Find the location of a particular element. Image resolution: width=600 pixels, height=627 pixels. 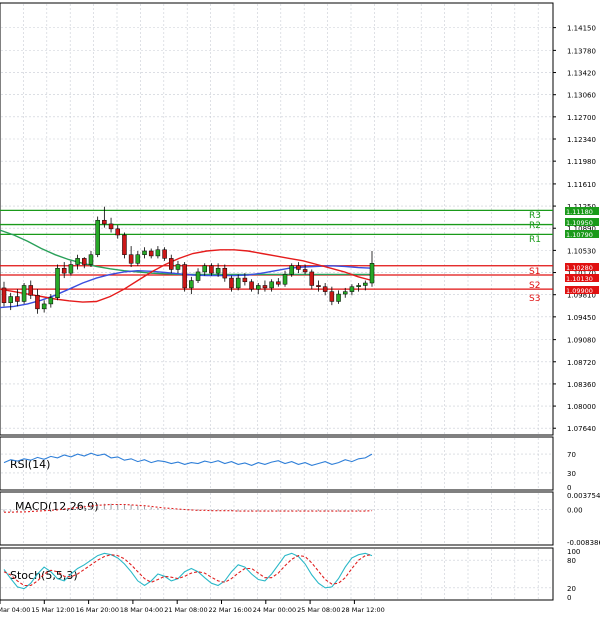

level-price-label-r3: 1.11180 is located at coordinates (579, 212).